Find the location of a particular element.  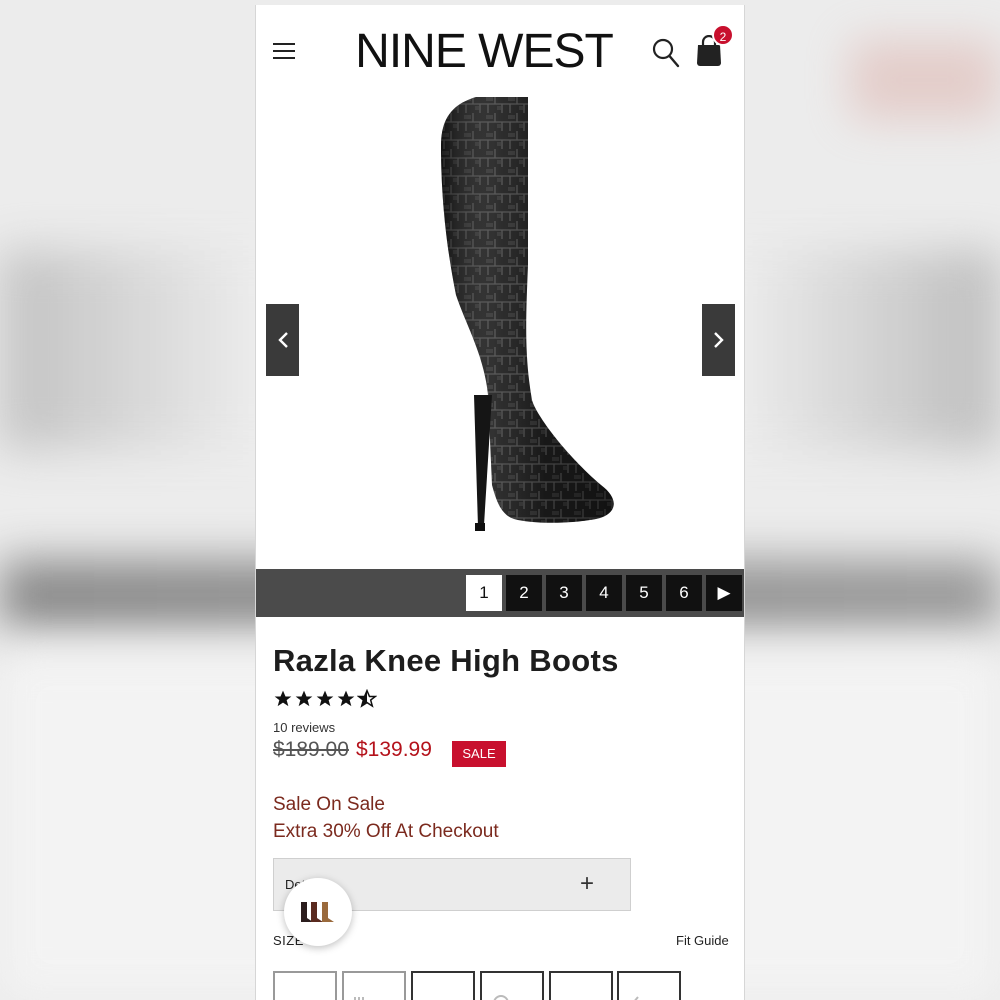

reviews-count-link: 10 reviews is located at coordinates (304, 727).